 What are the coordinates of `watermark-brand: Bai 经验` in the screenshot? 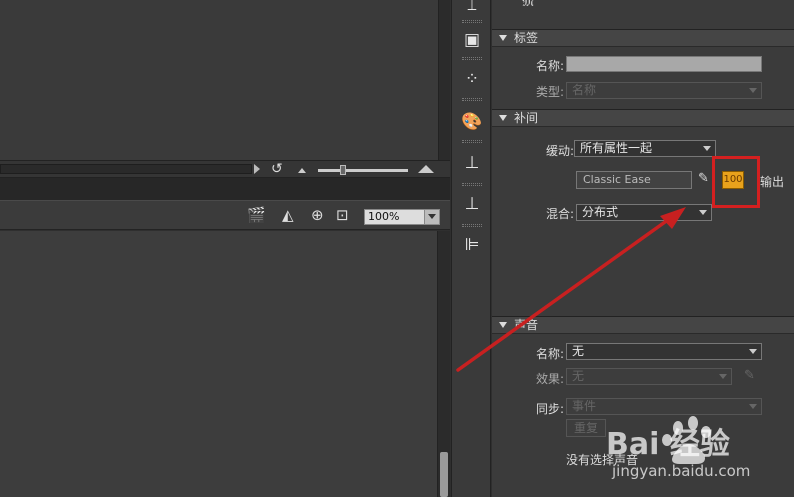 It's located at (668, 444).